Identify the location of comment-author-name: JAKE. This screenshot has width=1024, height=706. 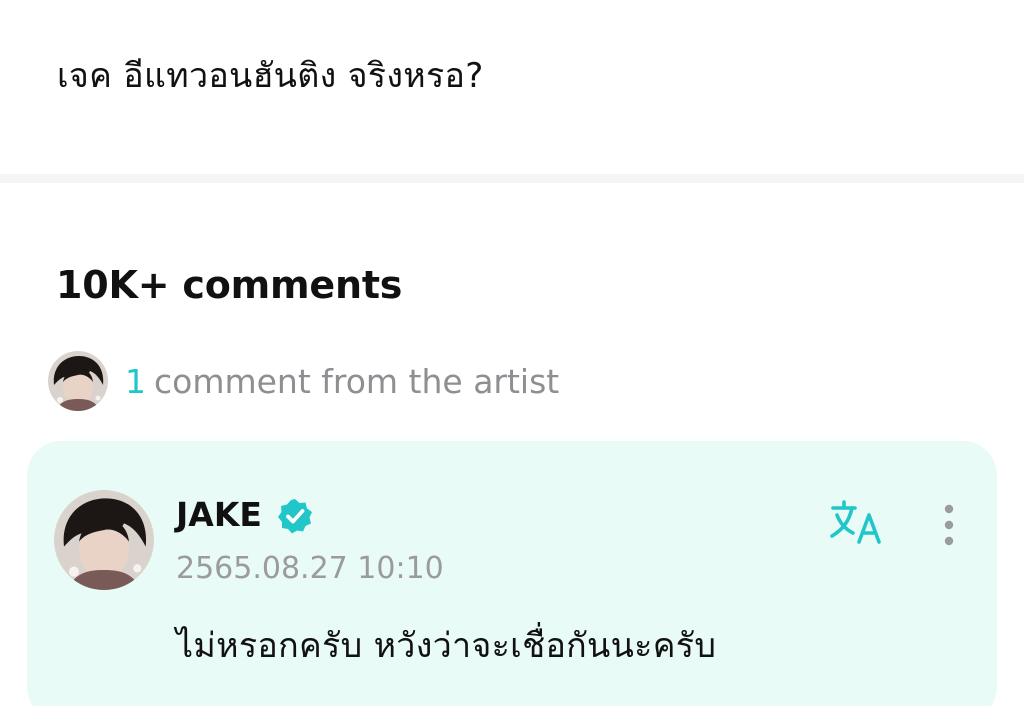
(219, 514).